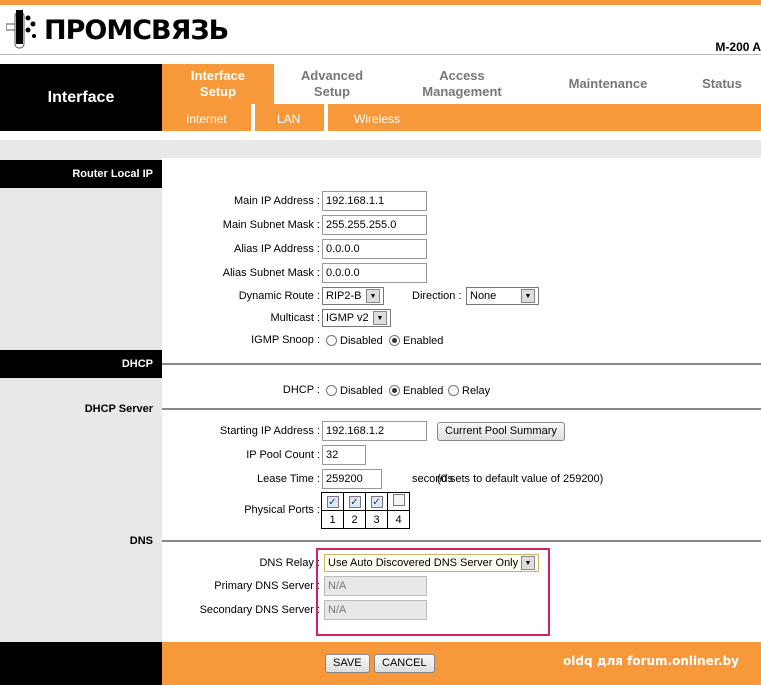 This screenshot has width=761, height=685. I want to click on direction-select: None ▼, so click(502, 296).